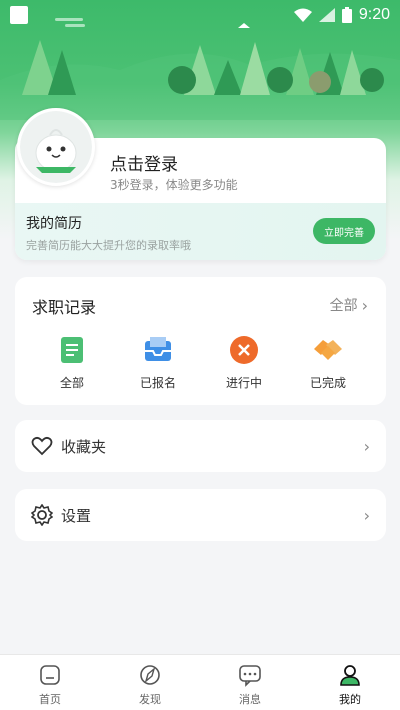 Image resolution: width=400 pixels, height=710 pixels. I want to click on handshake-icon, so click(328, 350).